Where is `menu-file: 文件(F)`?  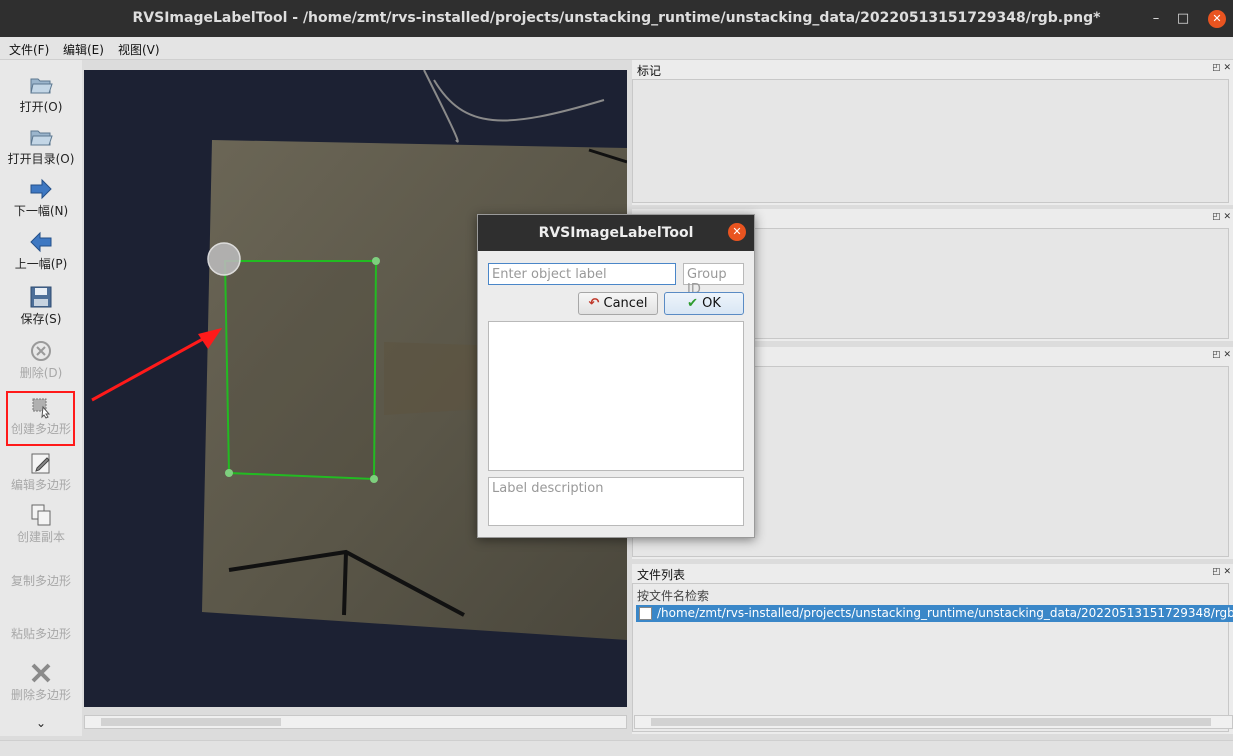
menu-file: 文件(F) is located at coordinates (29, 49).